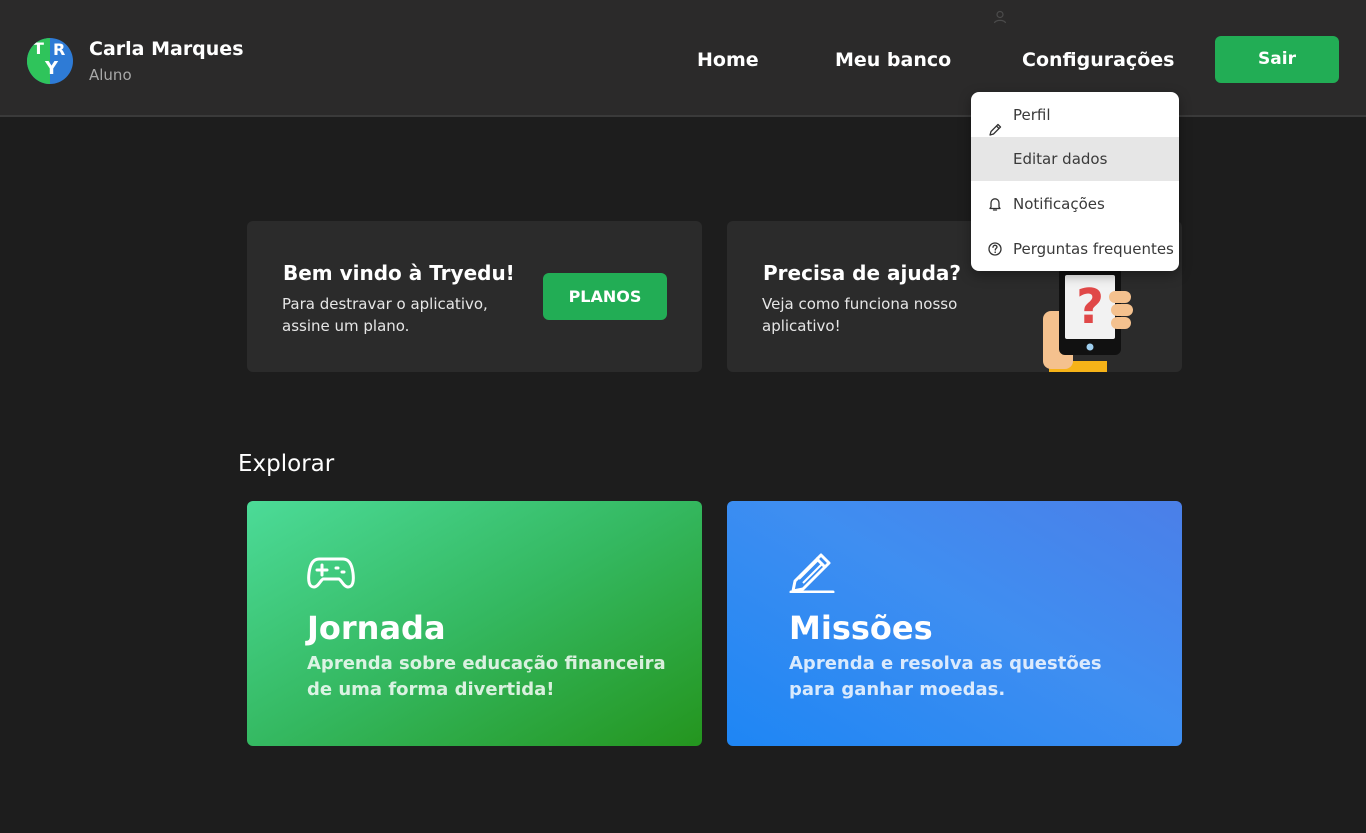  I want to click on menu-item-notifications: Notificações, so click(1075, 204).